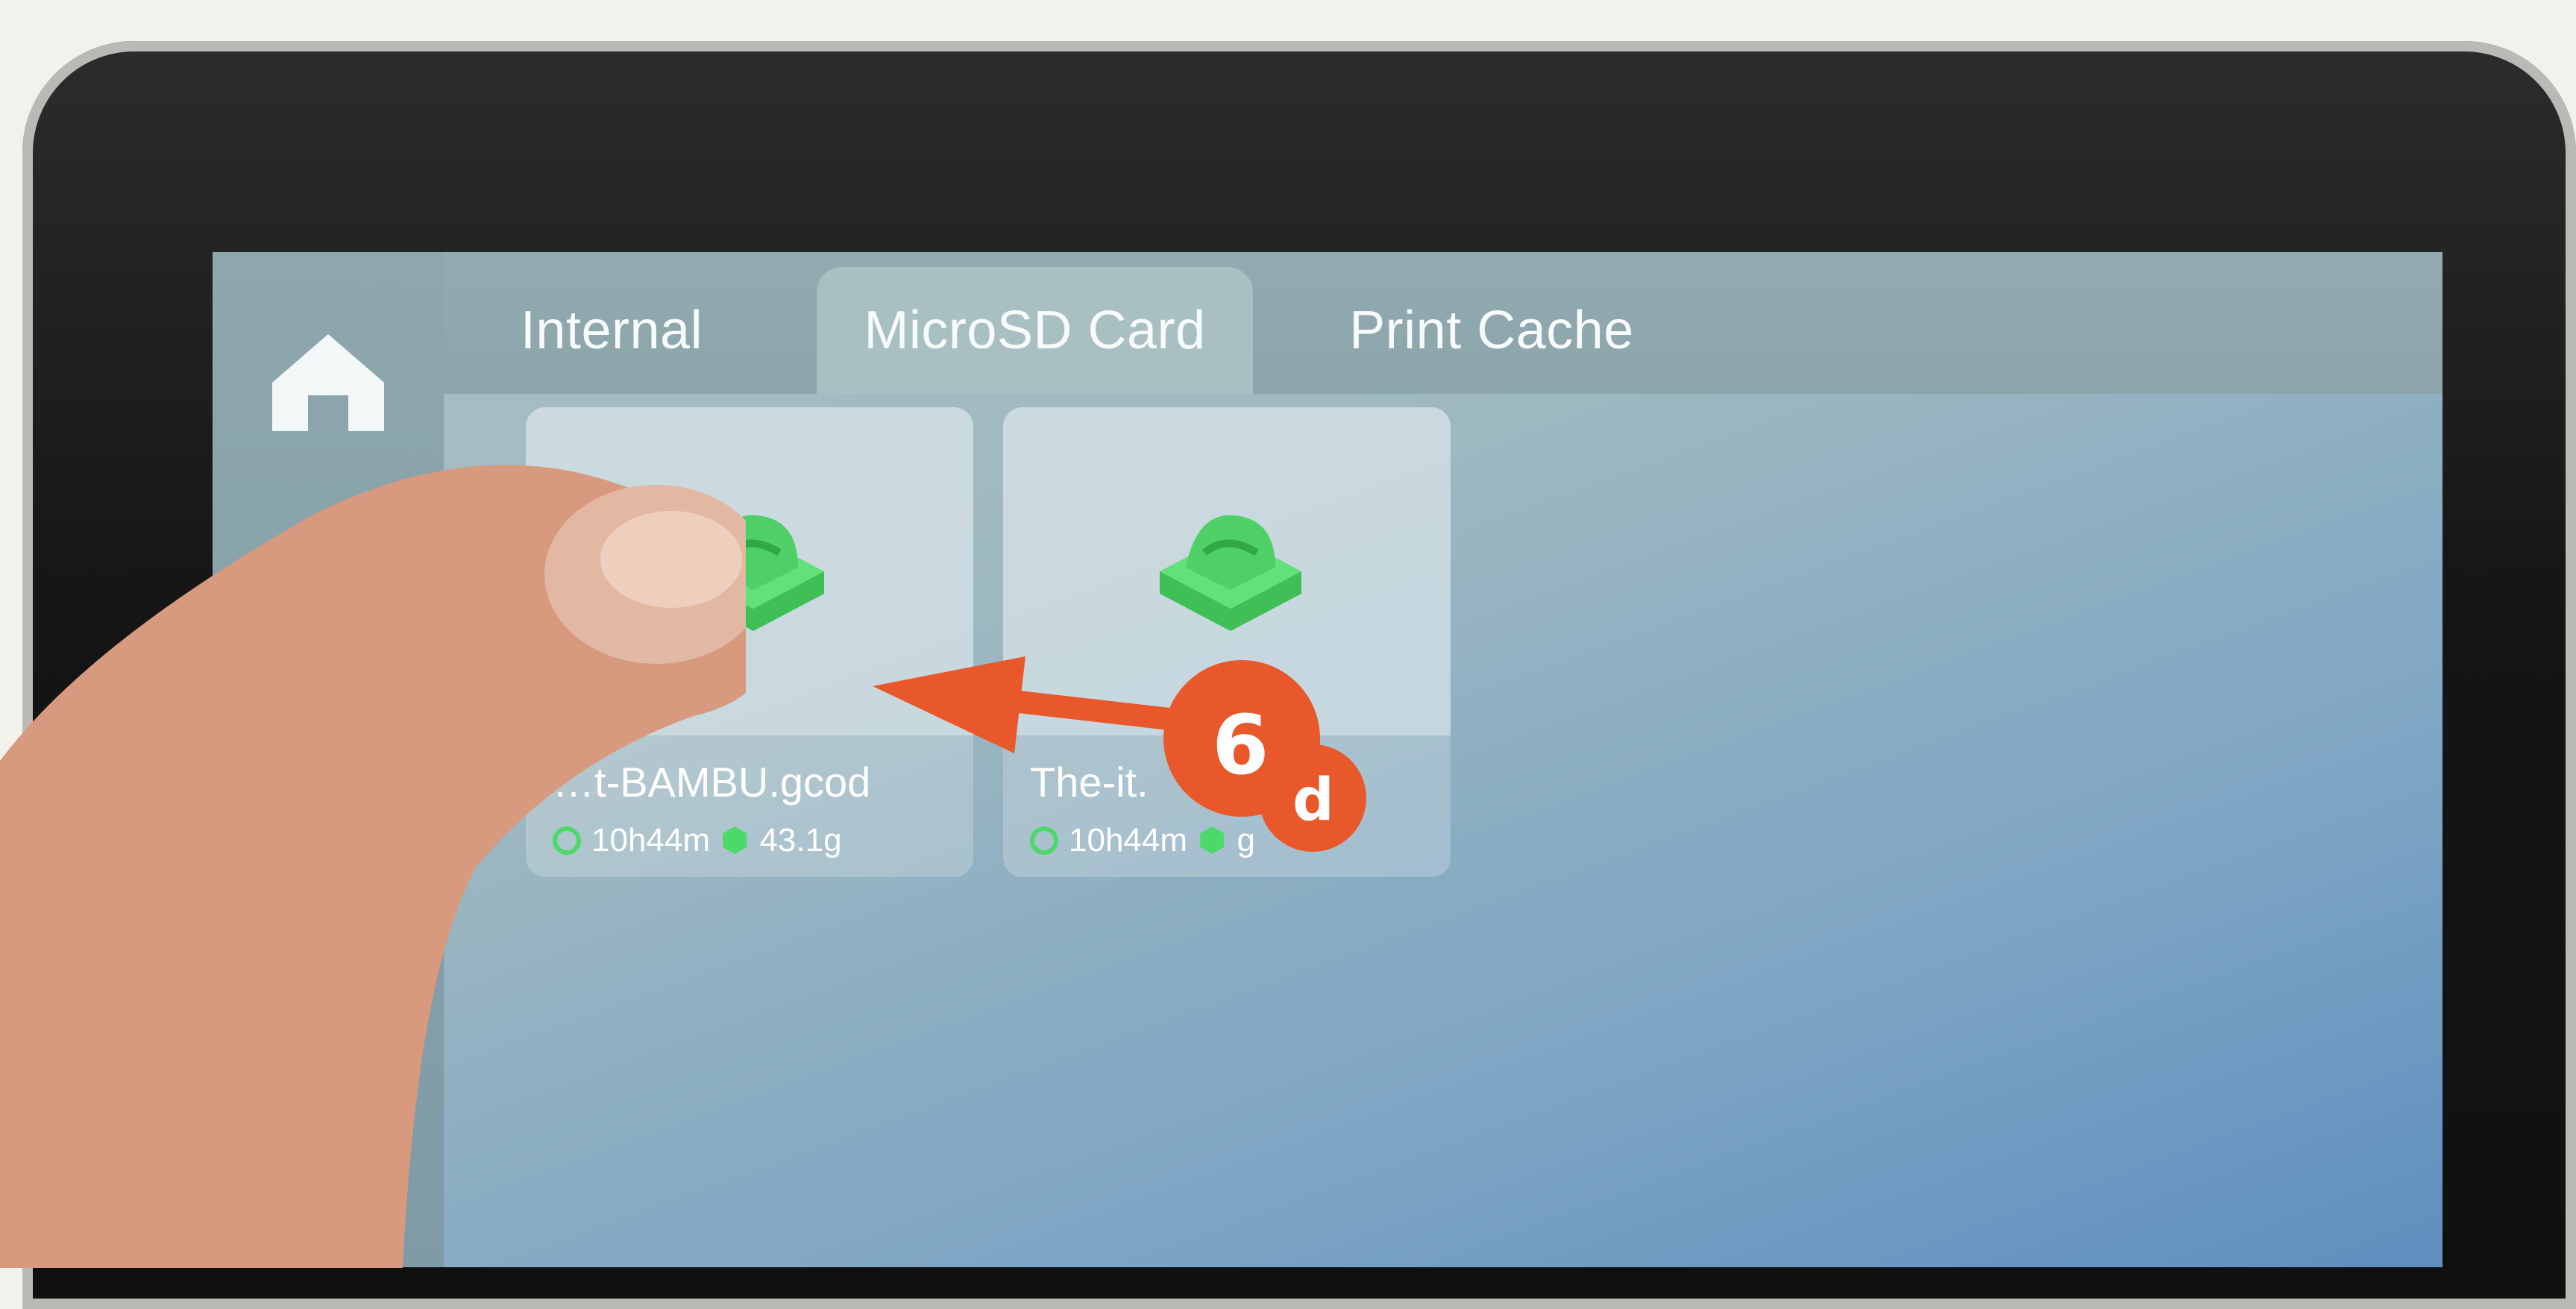 The width and height of the screenshot is (2576, 1309). Describe the element at coordinates (1313, 801) in the screenshot. I see `step-letter: d` at that location.